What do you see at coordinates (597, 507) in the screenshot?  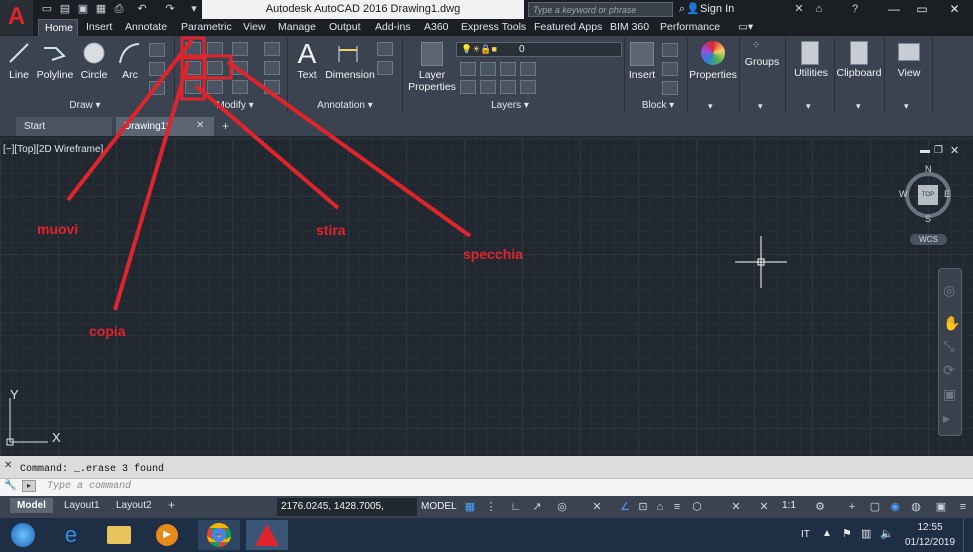 I see `osnap-icon: ✕` at bounding box center [597, 507].